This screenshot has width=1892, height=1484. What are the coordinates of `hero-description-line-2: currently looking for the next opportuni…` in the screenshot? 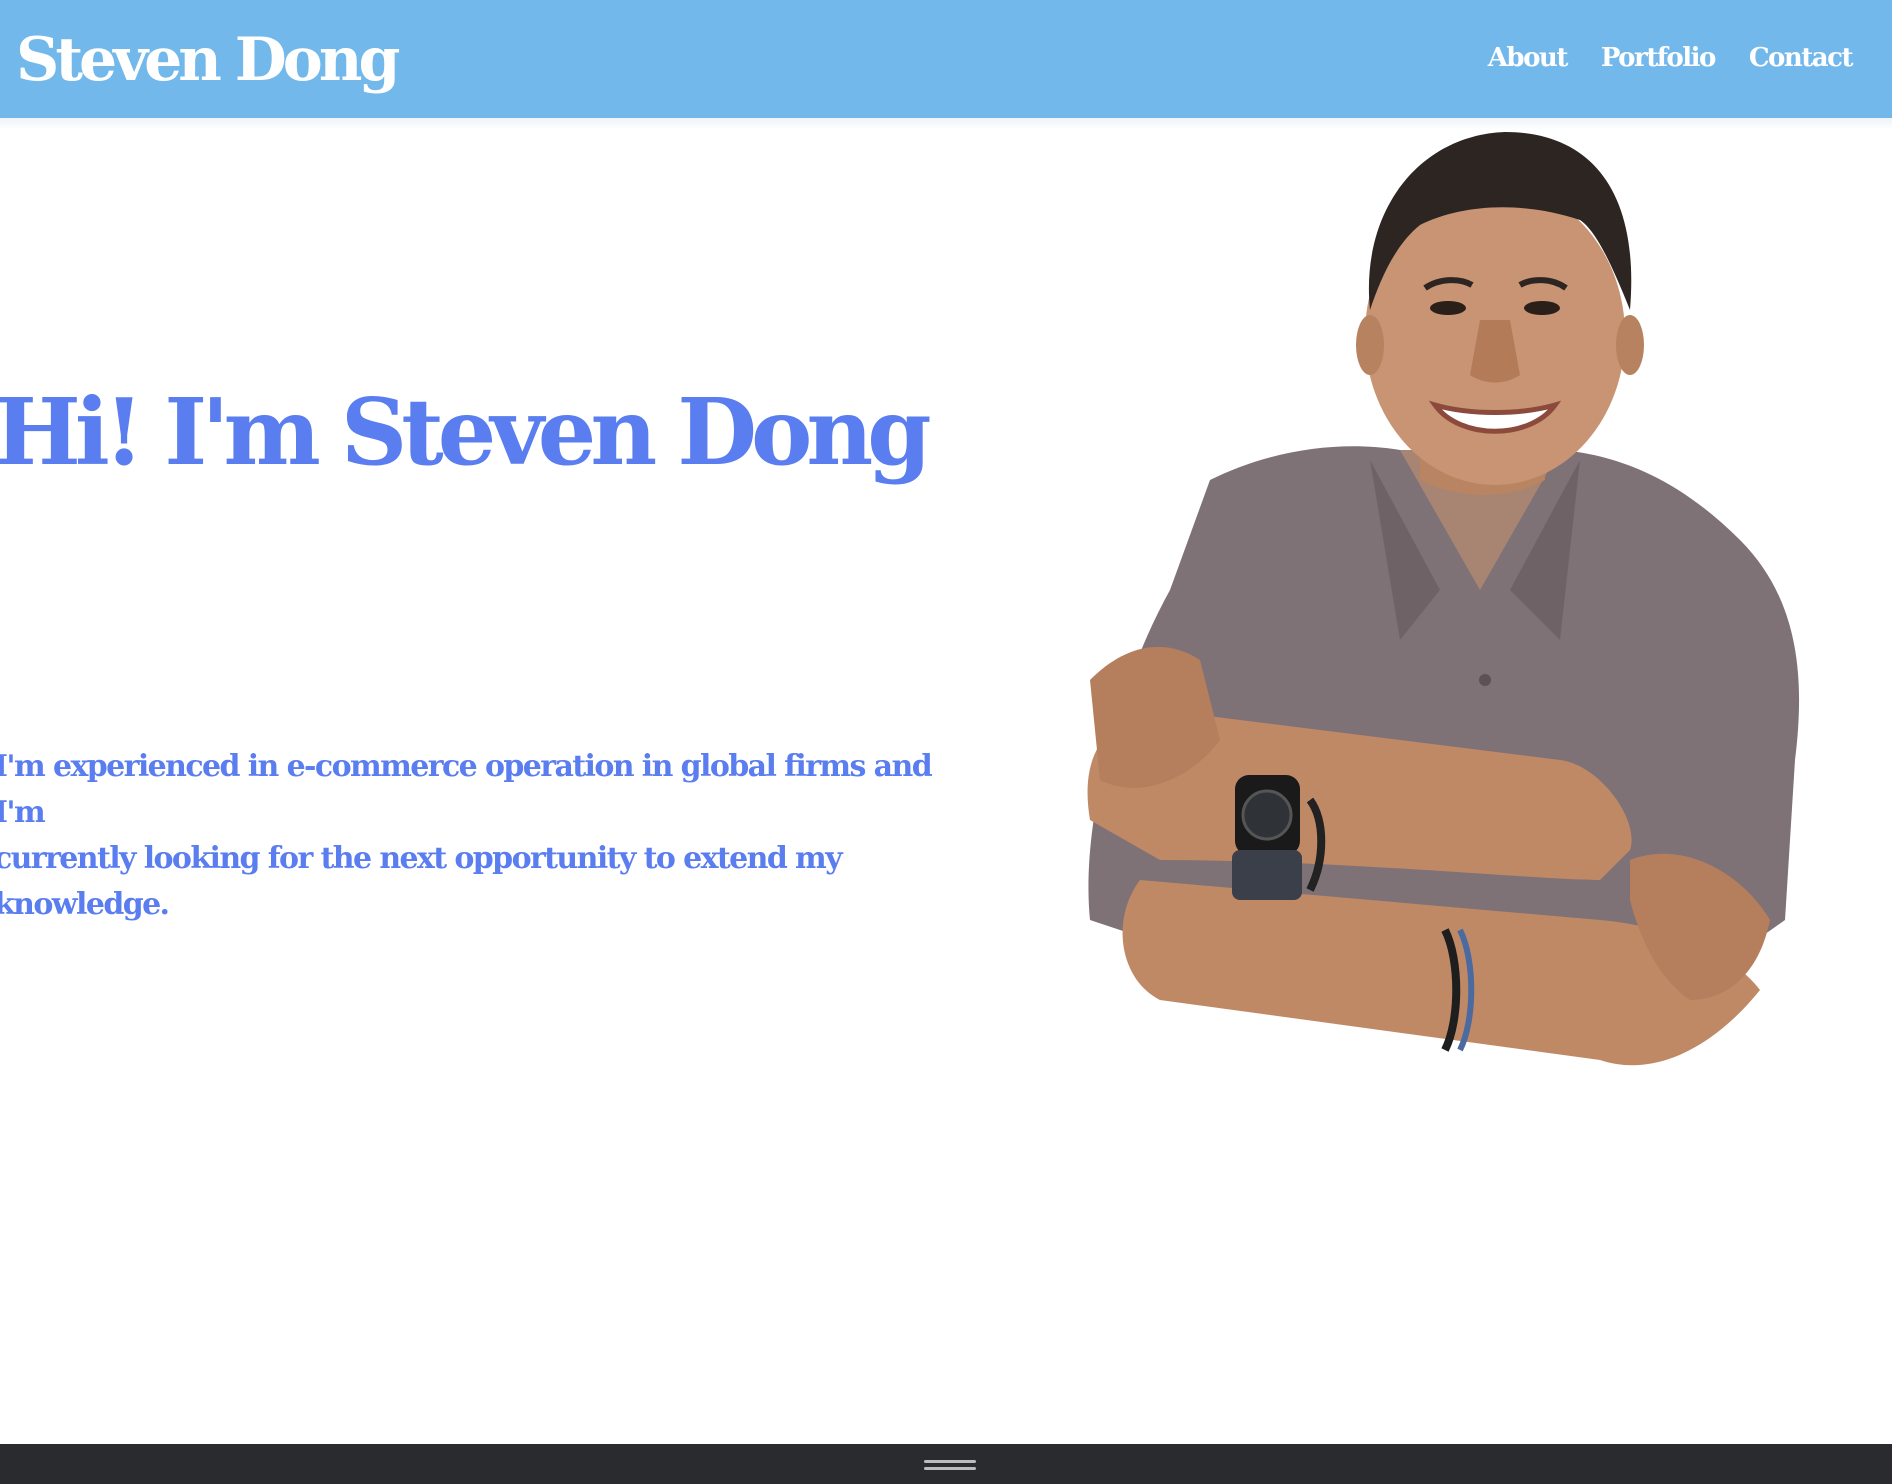 It's located at (421, 881).